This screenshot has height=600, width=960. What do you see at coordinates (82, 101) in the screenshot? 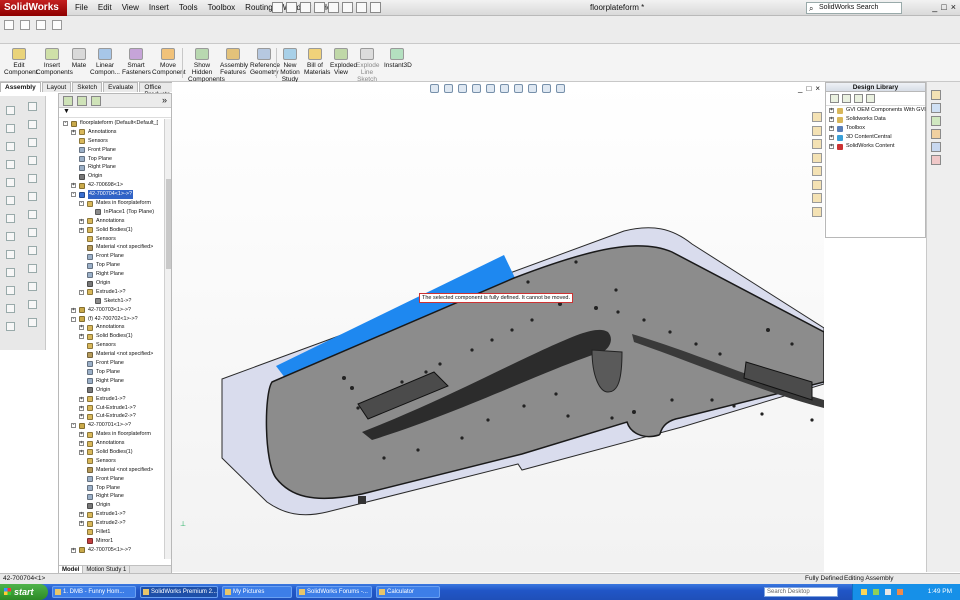
I see `property-manager-icon` at bounding box center [82, 101].